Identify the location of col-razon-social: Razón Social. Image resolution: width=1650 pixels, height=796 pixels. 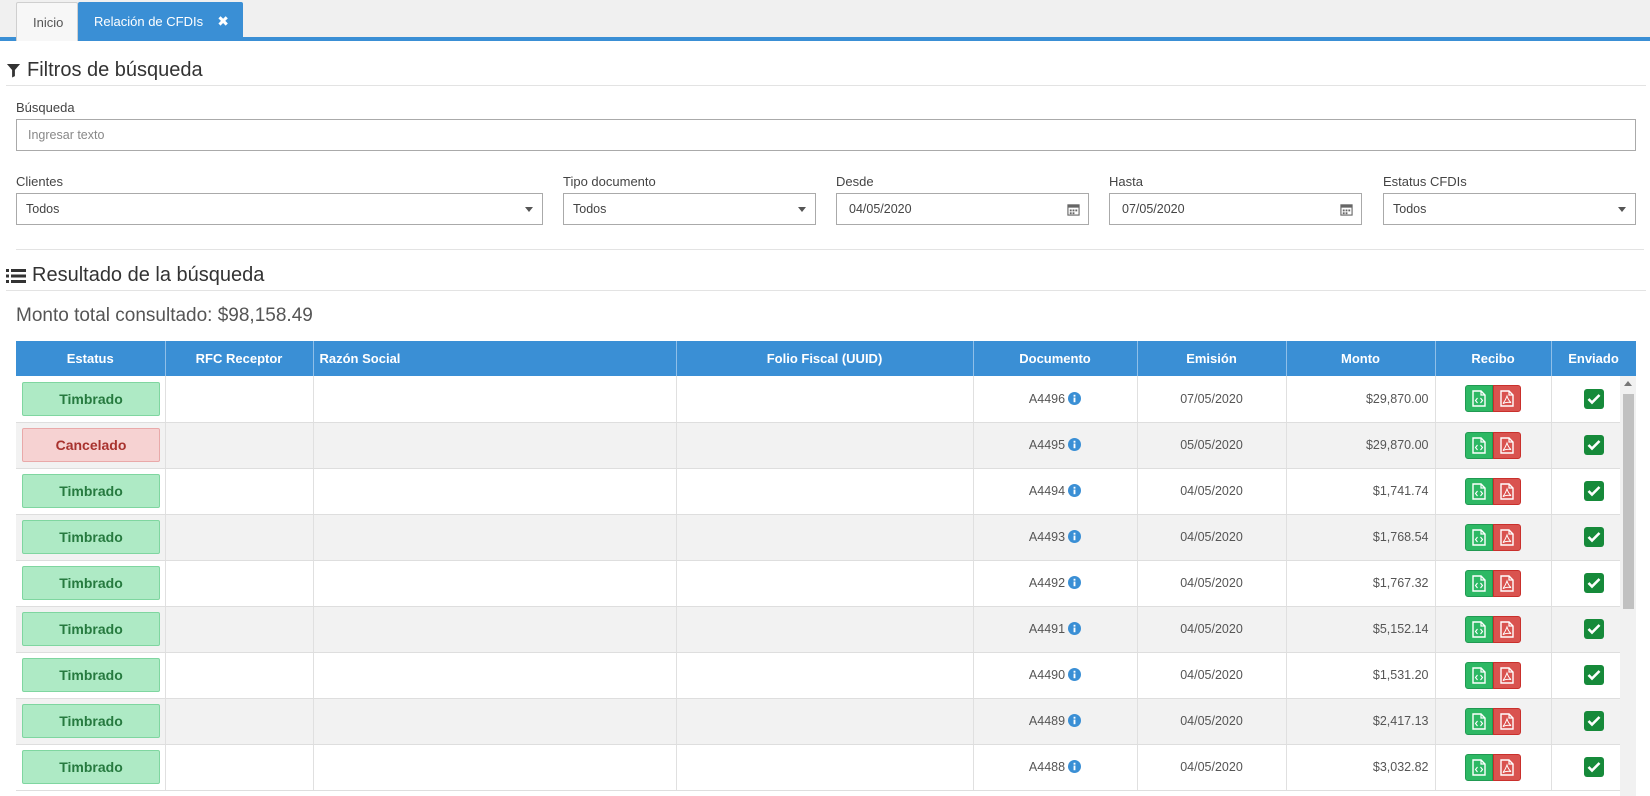
(495, 358).